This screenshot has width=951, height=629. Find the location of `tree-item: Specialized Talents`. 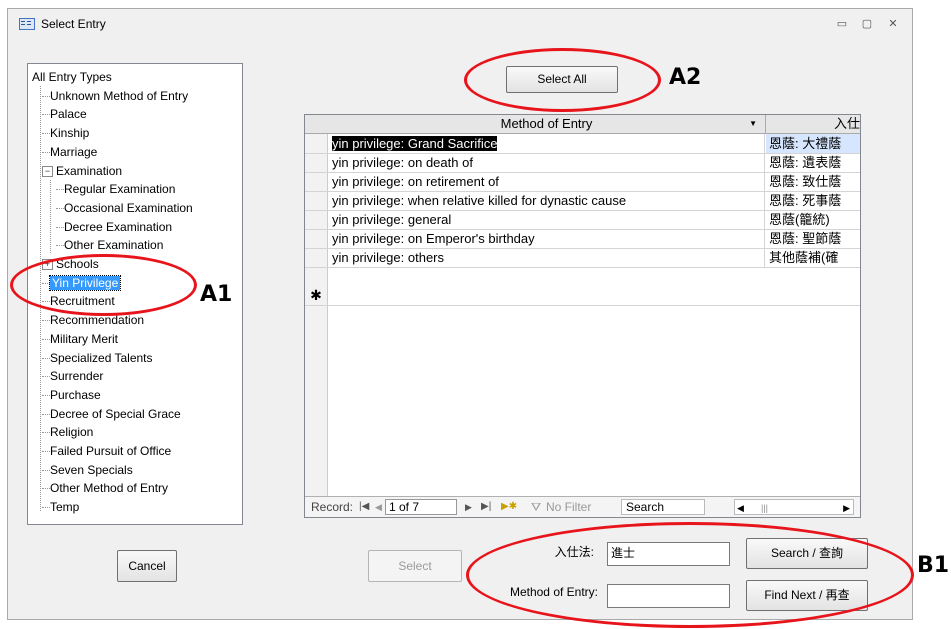

tree-item: Specialized Talents is located at coordinates (97, 358).